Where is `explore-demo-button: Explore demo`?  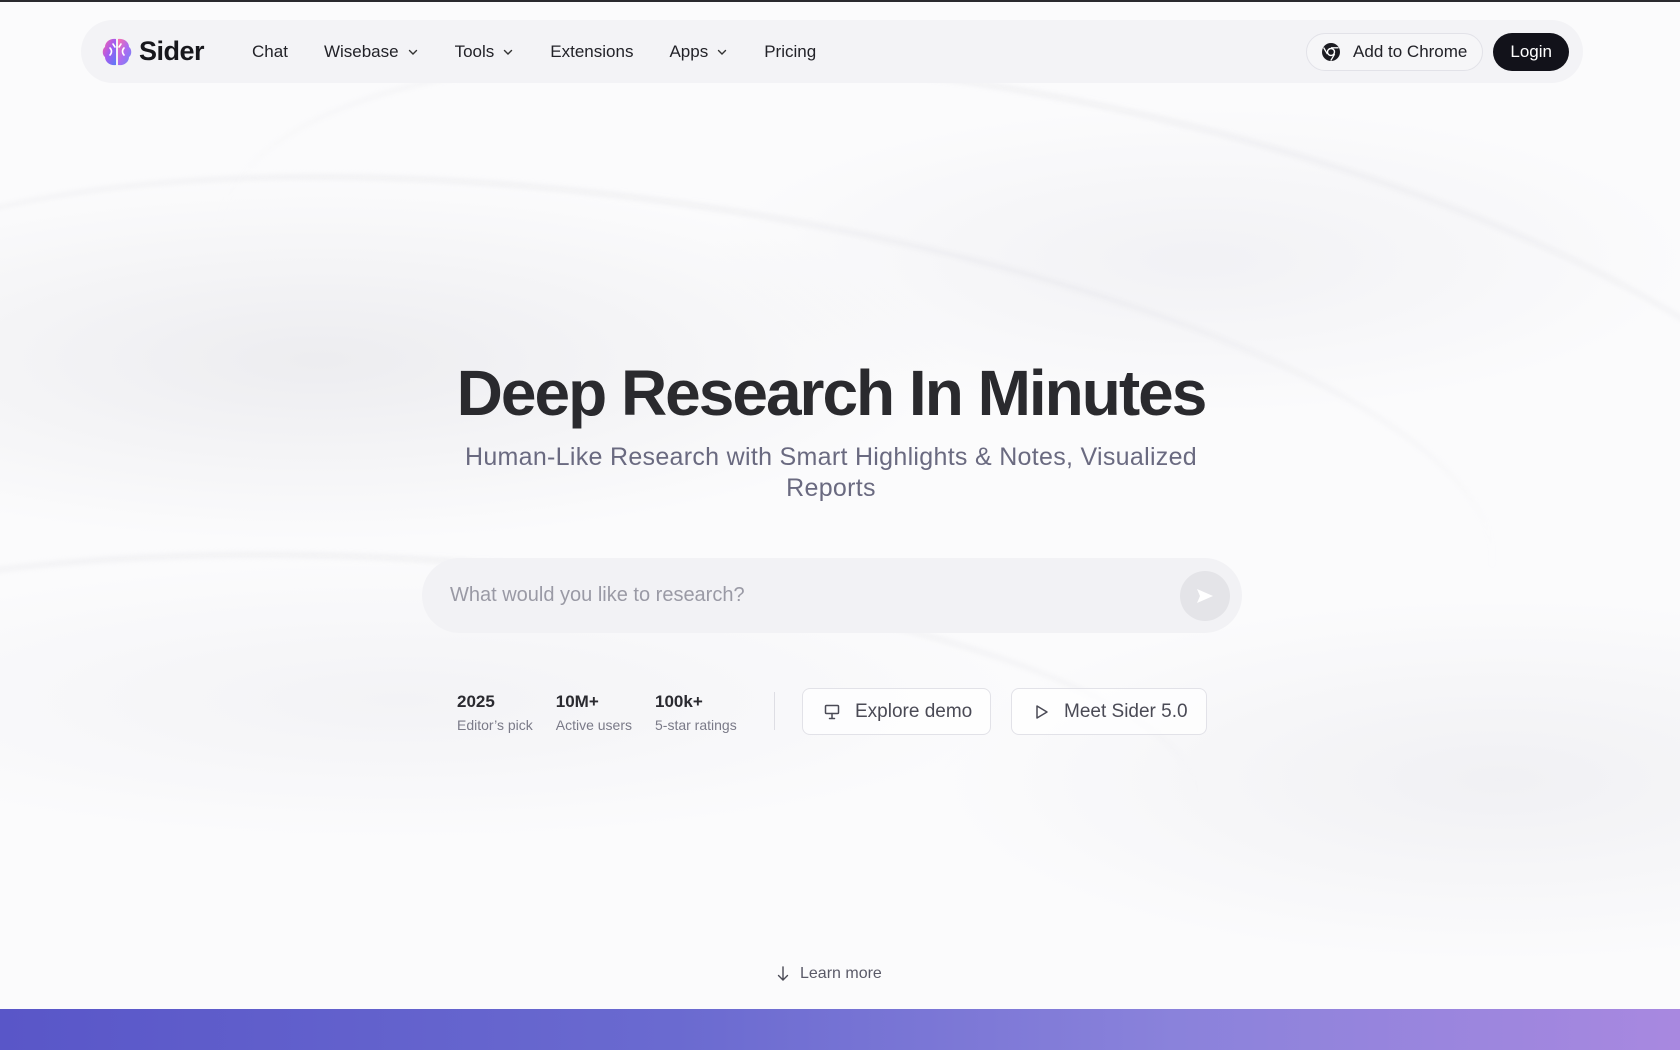 explore-demo-button: Explore demo is located at coordinates (897, 711).